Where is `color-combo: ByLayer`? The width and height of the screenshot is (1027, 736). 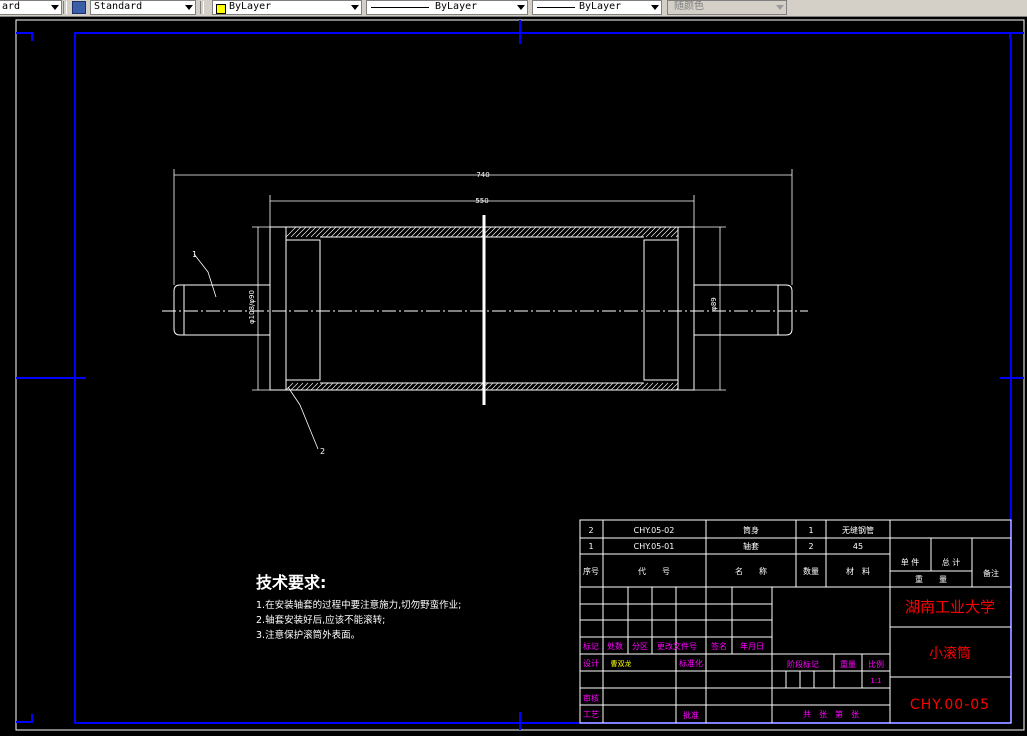 color-combo: ByLayer is located at coordinates (287, 7).